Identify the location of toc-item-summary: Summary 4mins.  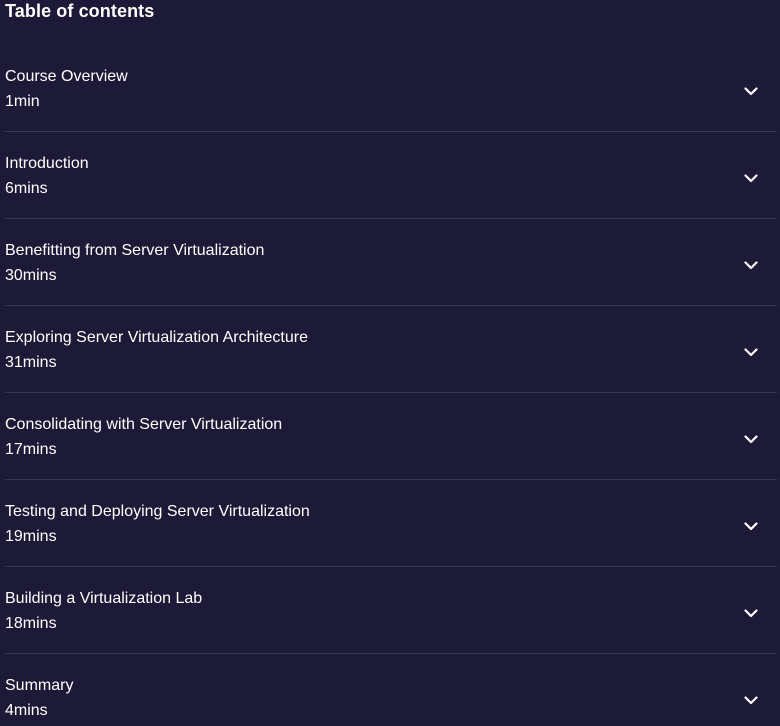
(391, 690).